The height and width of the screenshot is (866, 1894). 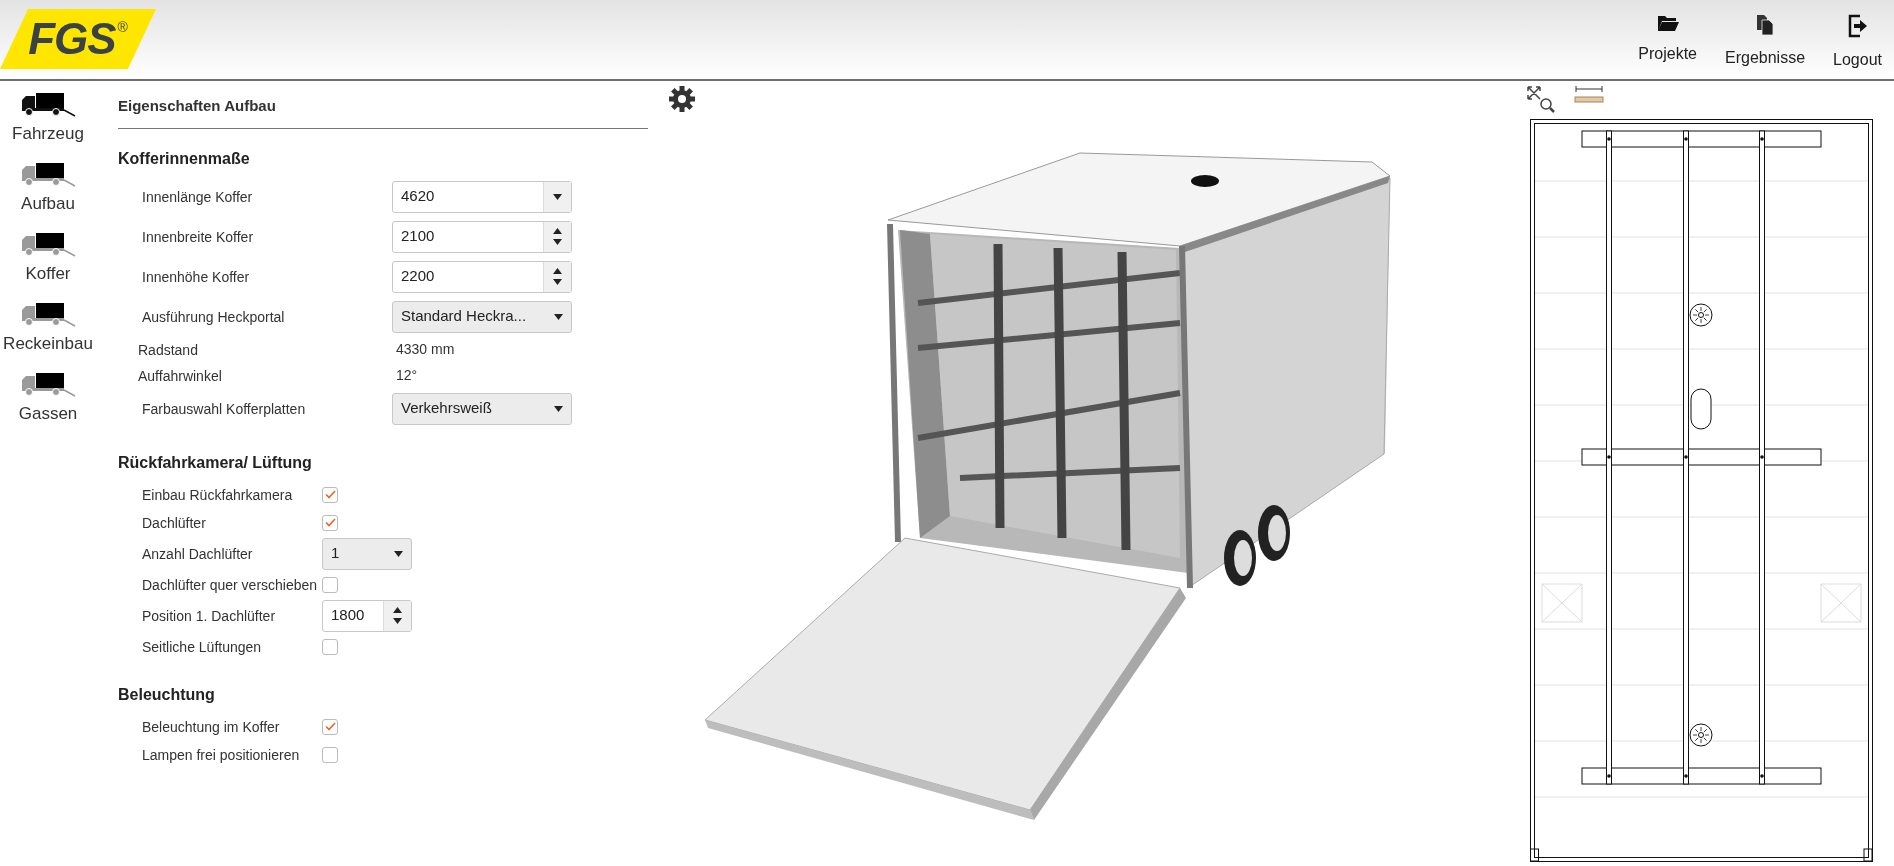 What do you see at coordinates (48, 266) in the screenshot?
I see `sidebar-item: Koffer` at bounding box center [48, 266].